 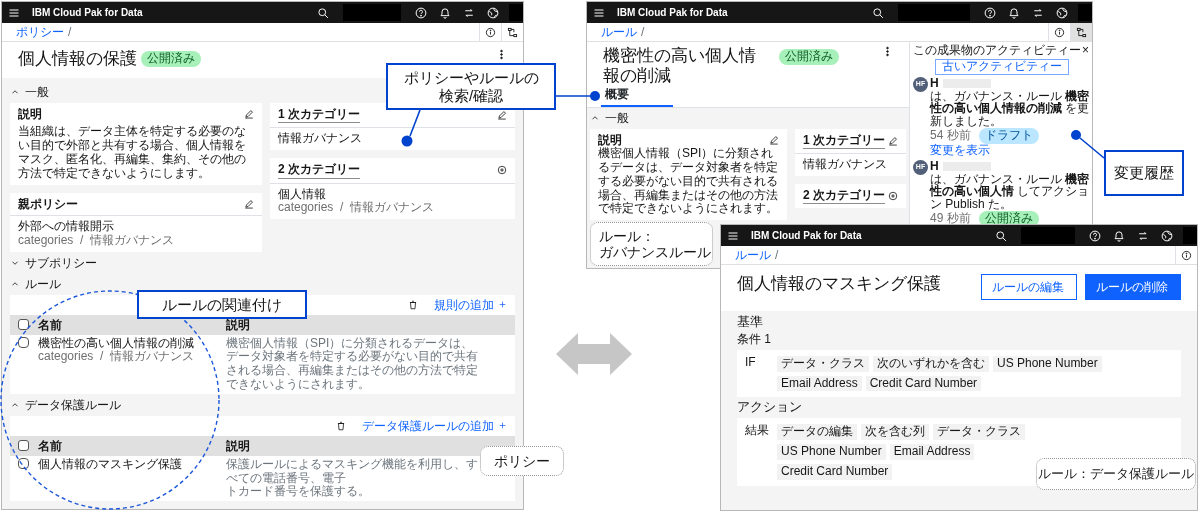 What do you see at coordinates (934, 166) in the screenshot?
I see `user-name: H` at bounding box center [934, 166].